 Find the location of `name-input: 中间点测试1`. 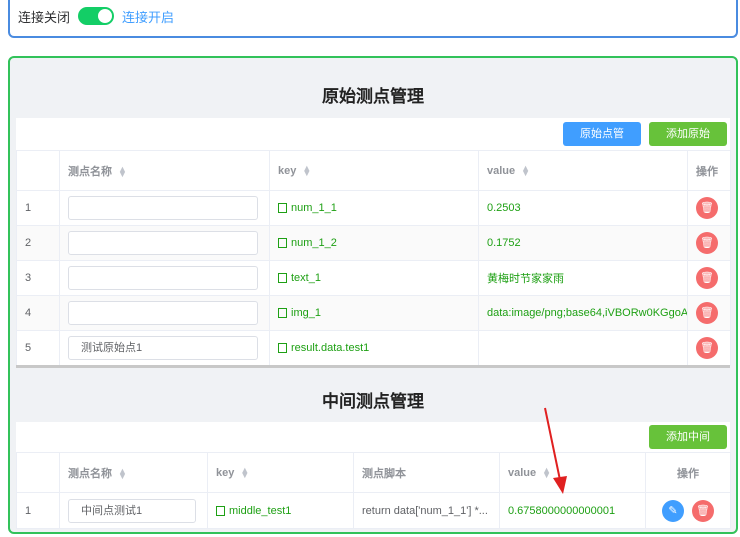

name-input: 中间点测试1 is located at coordinates (132, 510).